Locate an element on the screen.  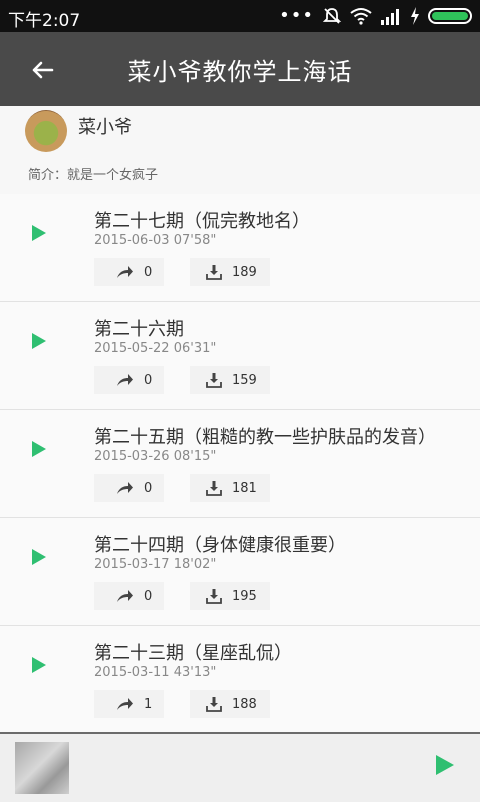
episode-date: 2015-03-26 is located at coordinates (132, 456).